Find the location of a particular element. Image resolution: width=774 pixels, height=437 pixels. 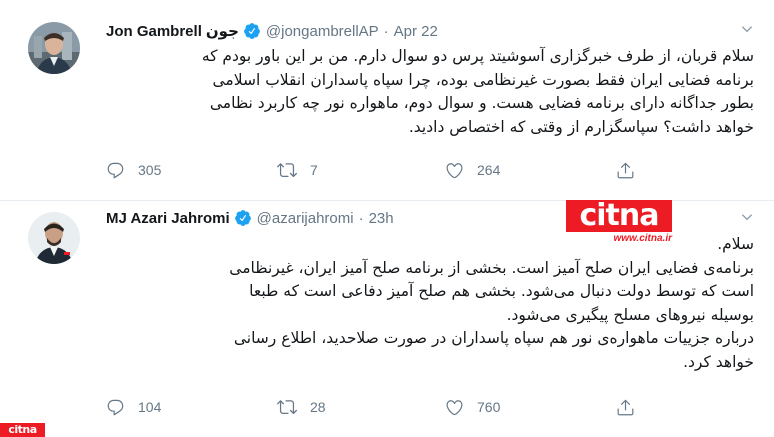

like-count: 760 is located at coordinates (489, 407).